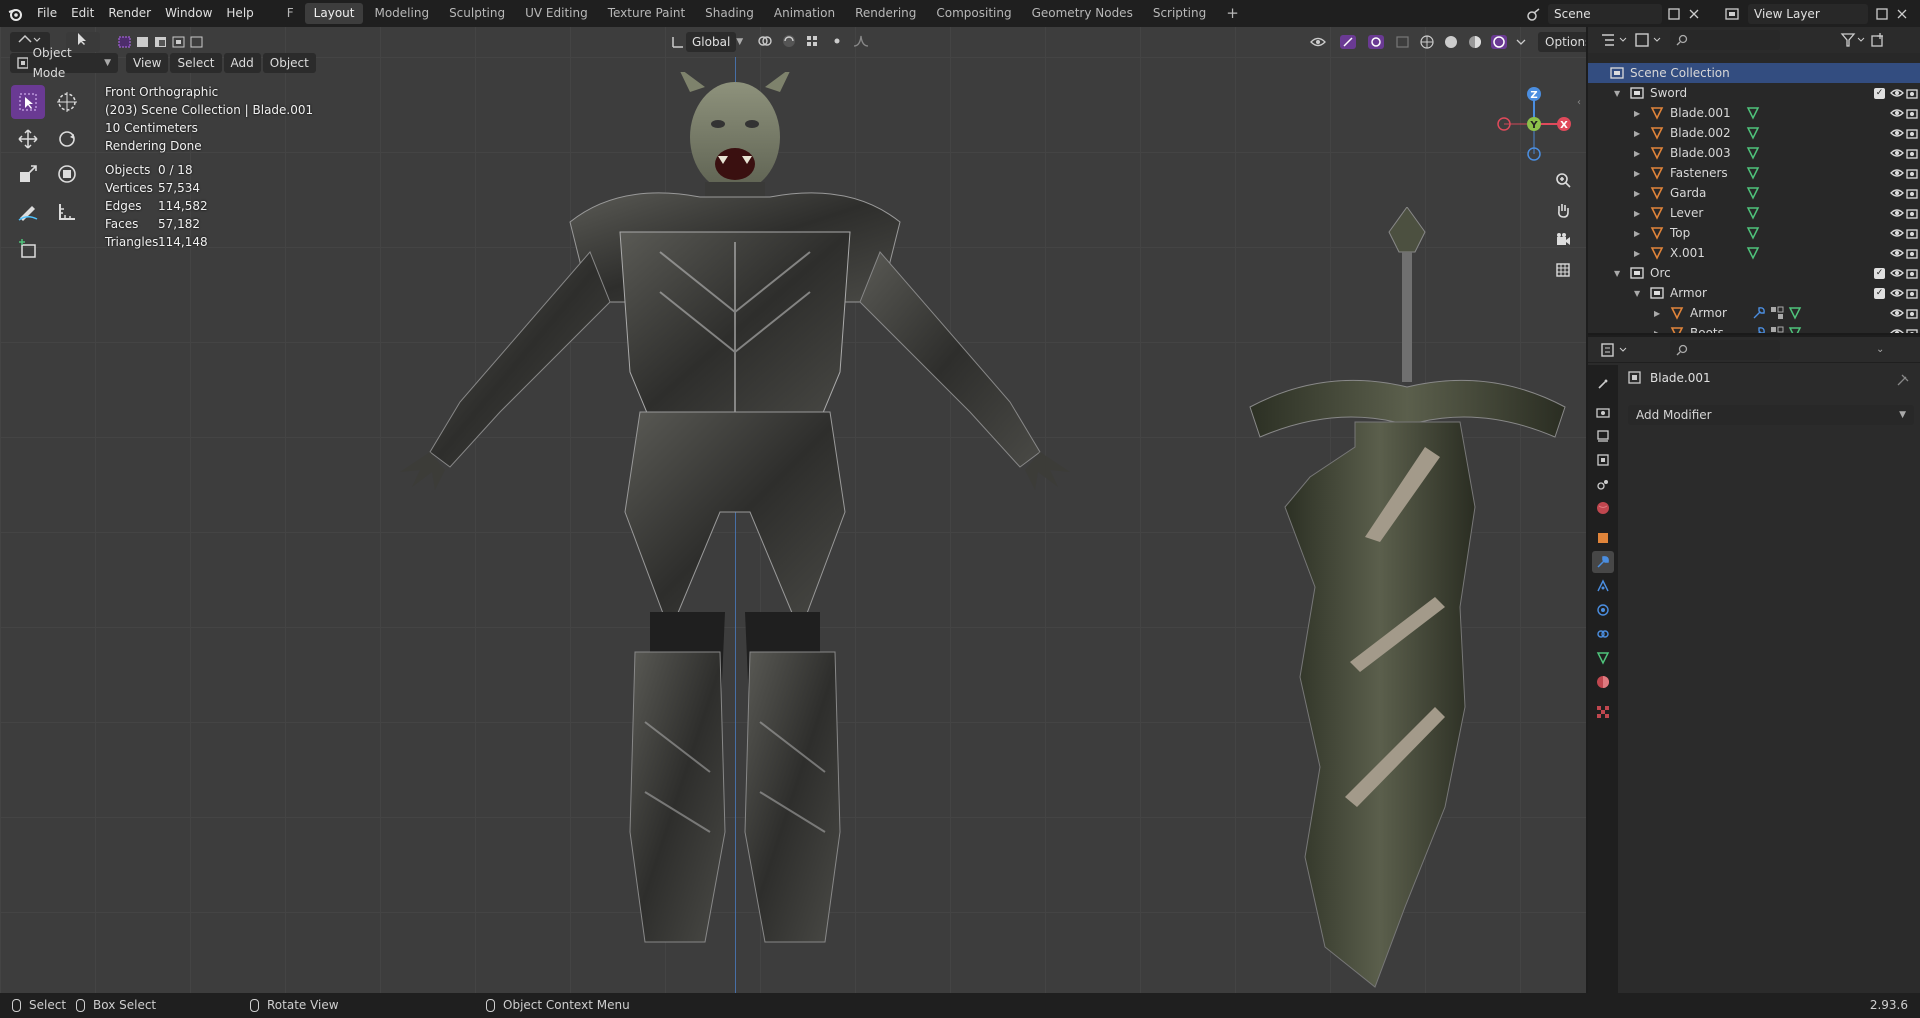  I want to click on xray-icon, so click(1403, 42).